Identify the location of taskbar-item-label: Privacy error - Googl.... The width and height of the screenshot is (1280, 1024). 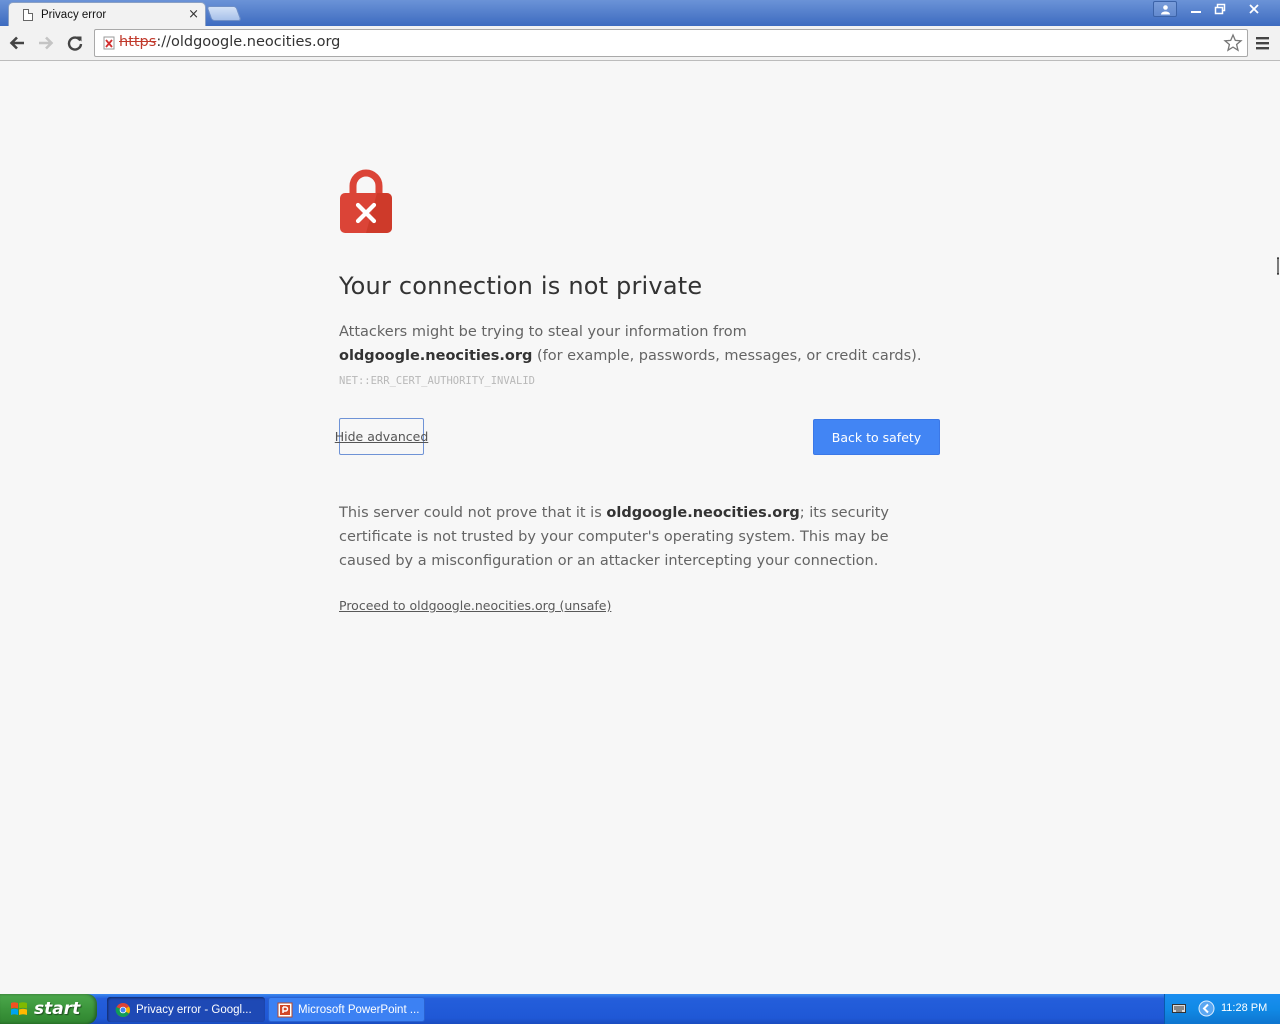
(194, 1009).